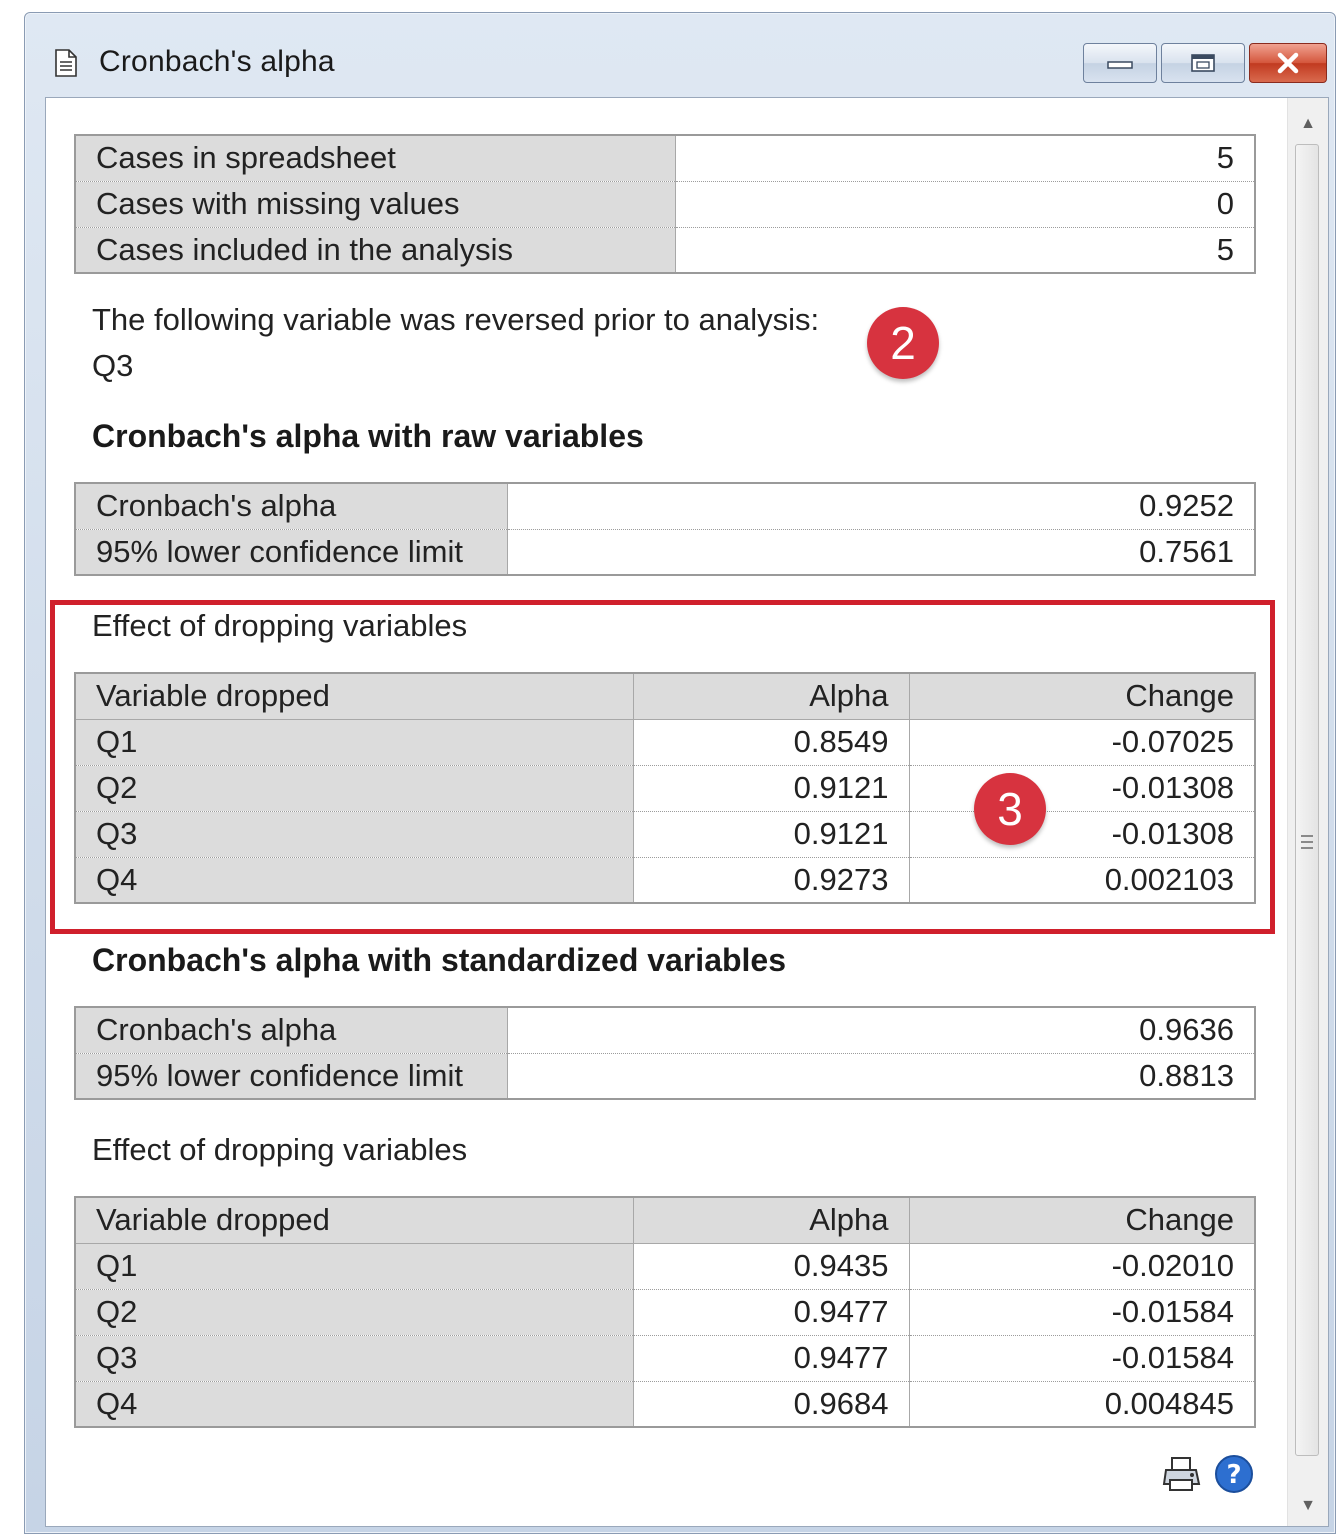 The image size is (1341, 1539). What do you see at coordinates (280, 625) in the screenshot?
I see `raw-drop-title: Effect of dropping variables` at bounding box center [280, 625].